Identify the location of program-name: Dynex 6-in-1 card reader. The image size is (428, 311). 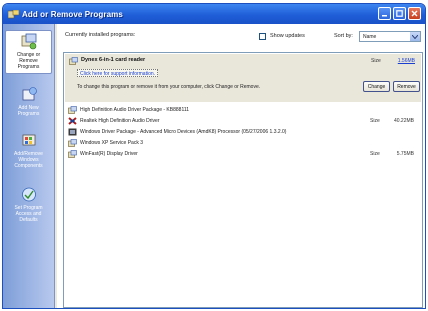
(113, 60).